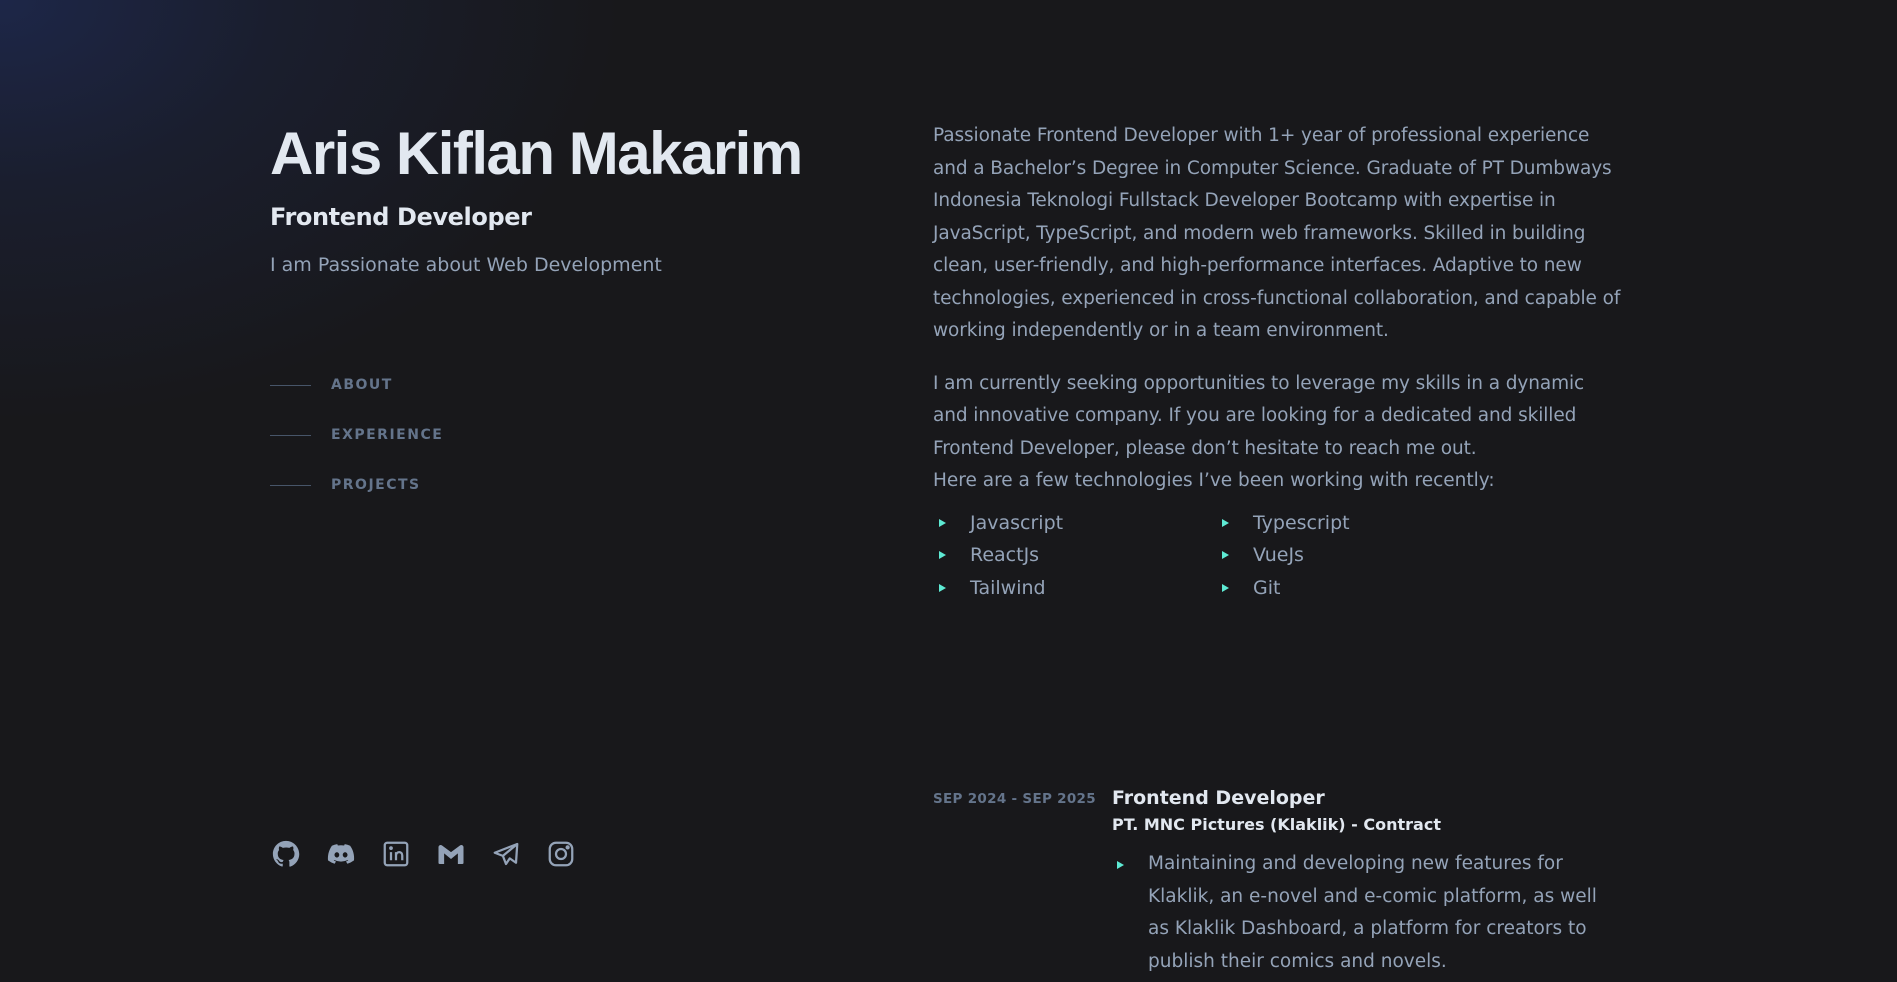 This screenshot has width=1897, height=982. What do you see at coordinates (1014, 799) in the screenshot?
I see `experience-date: SEP 2024 - SEP 2025` at bounding box center [1014, 799].